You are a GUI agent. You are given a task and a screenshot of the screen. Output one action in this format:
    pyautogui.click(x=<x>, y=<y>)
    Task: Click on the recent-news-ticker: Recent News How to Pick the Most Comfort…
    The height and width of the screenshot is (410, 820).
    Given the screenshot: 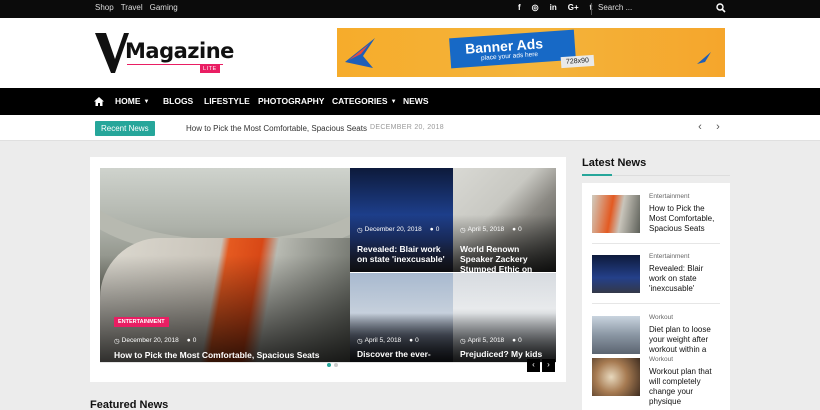 What is the action you would take?
    pyautogui.click(x=410, y=128)
    